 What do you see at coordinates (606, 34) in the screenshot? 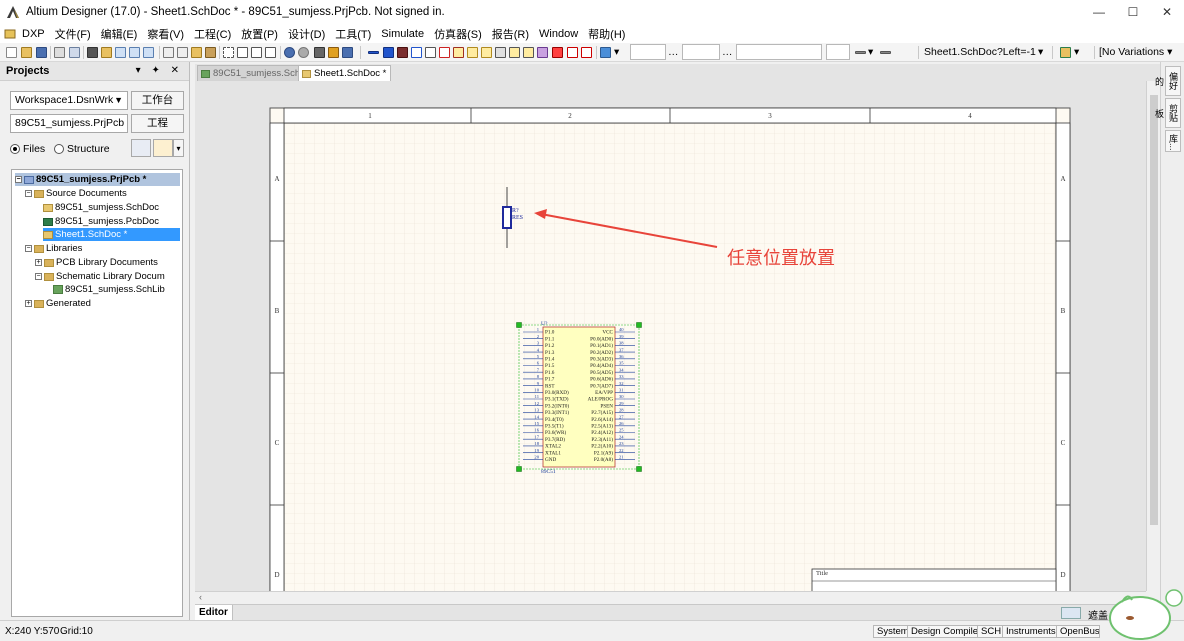
I see `menu-help: 帮助(H)` at bounding box center [606, 34].